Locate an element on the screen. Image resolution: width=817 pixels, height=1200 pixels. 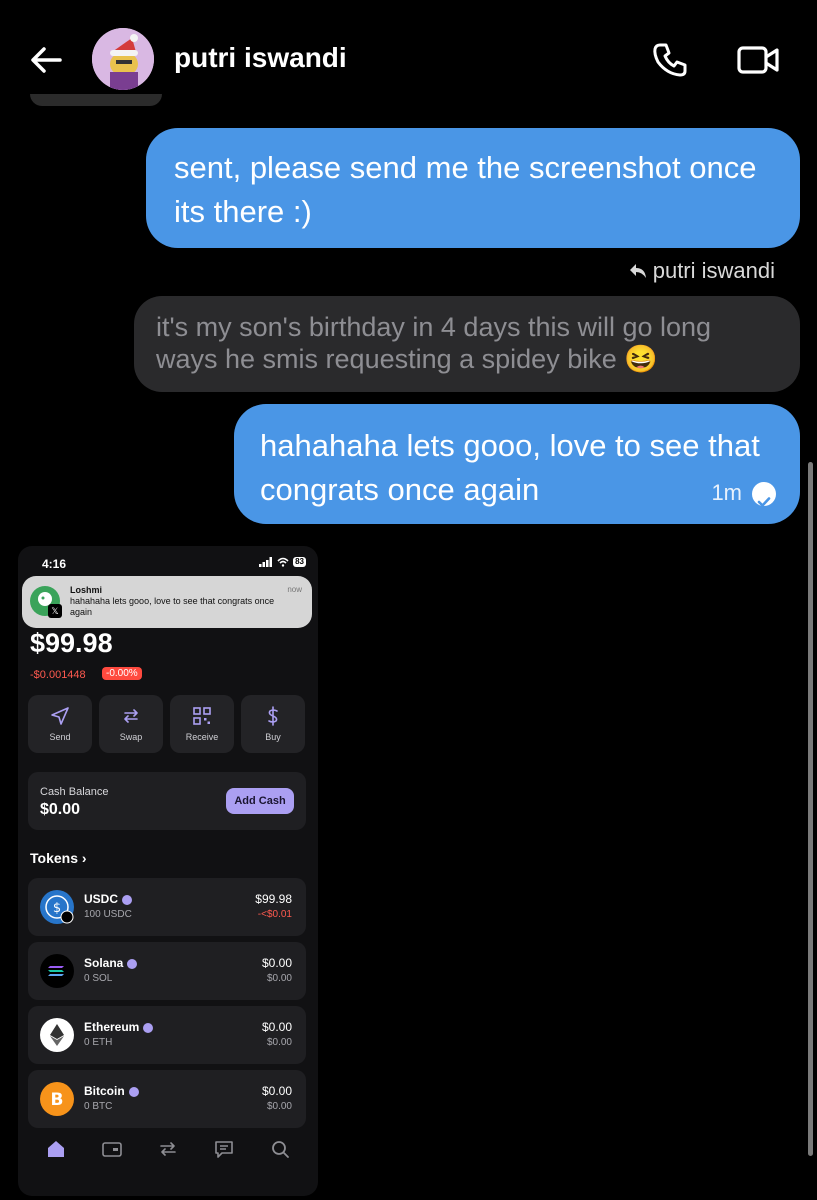
status-time: 4:16 is located at coordinates (54, 564).